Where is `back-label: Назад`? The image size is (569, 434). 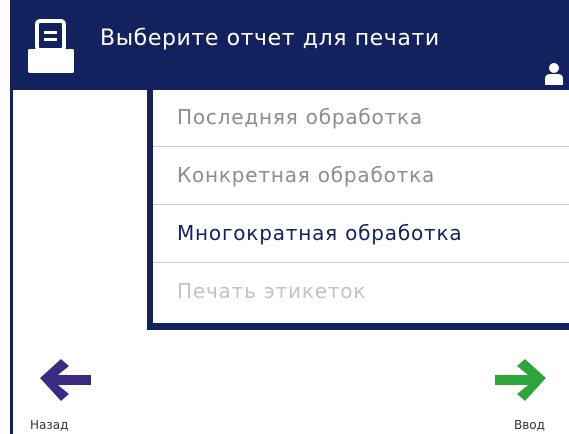 back-label: Назад is located at coordinates (49, 425).